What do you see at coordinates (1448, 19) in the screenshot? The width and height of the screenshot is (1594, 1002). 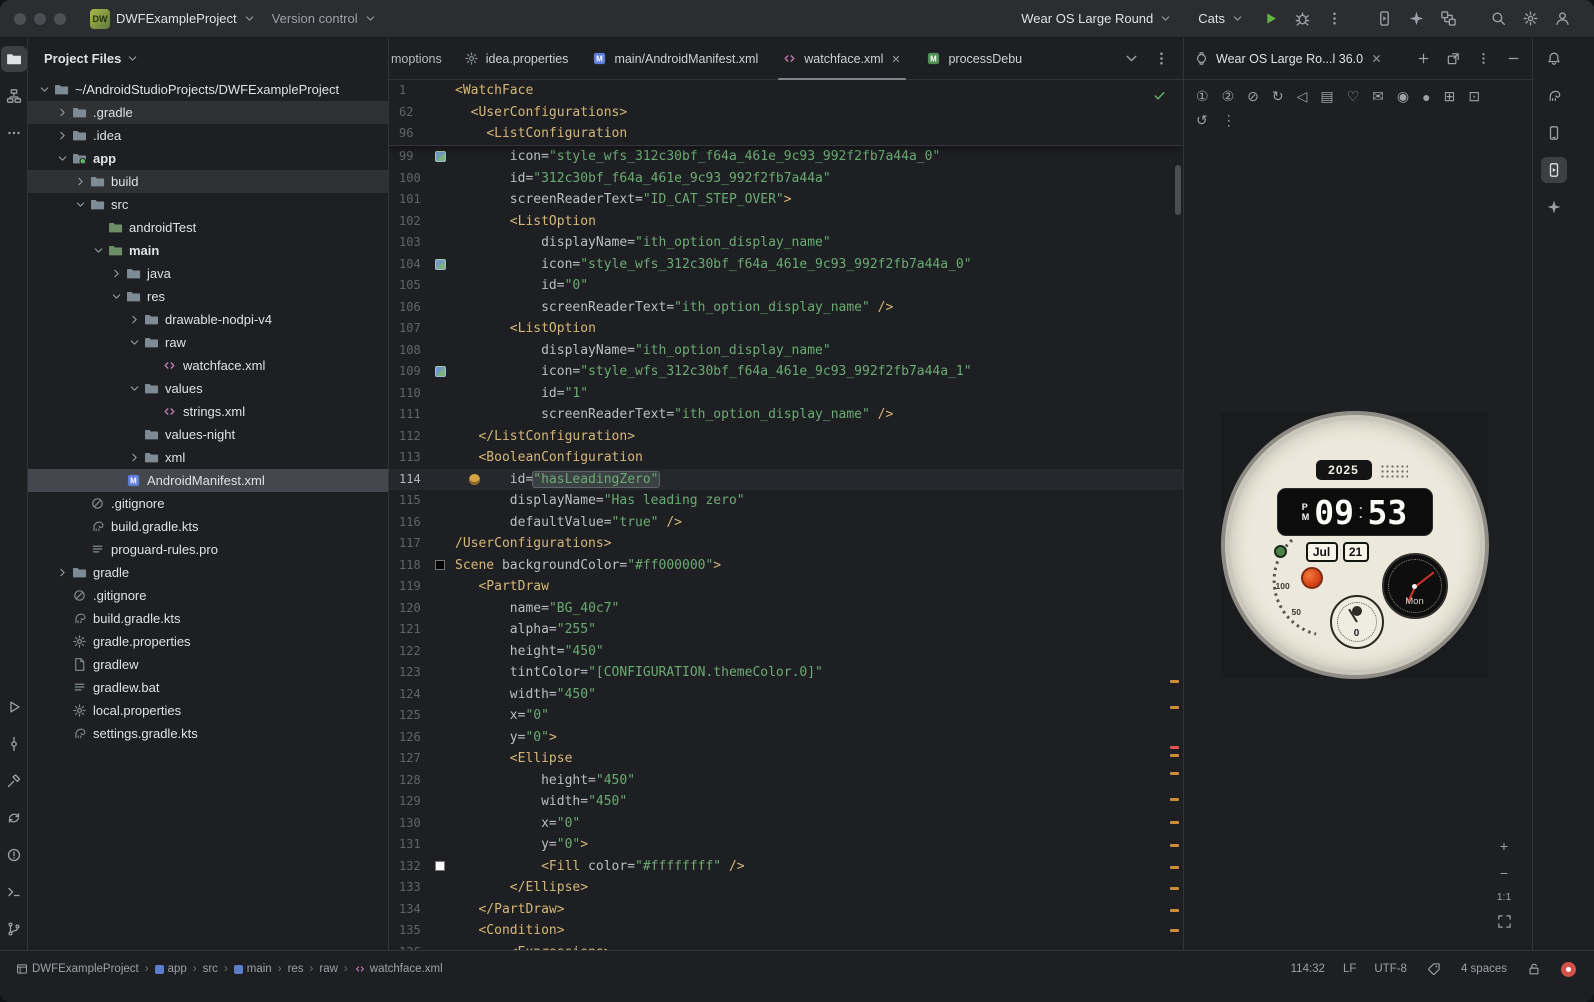 I see `pull-request-icon` at bounding box center [1448, 19].